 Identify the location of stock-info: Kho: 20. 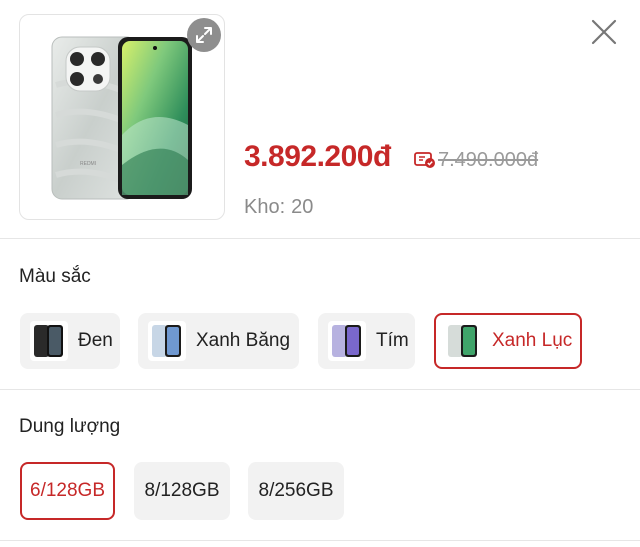
(278, 207).